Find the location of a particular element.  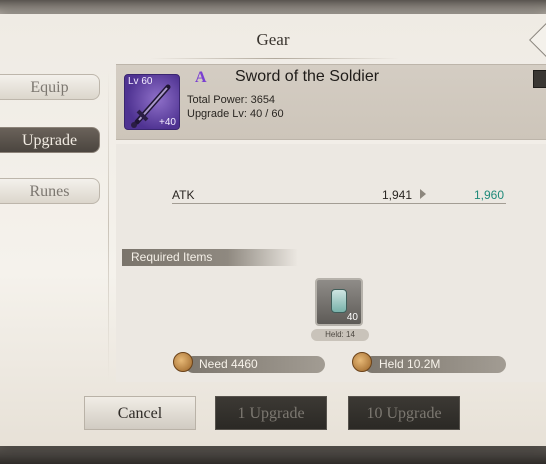

material-slot: 40 is located at coordinates (339, 302).